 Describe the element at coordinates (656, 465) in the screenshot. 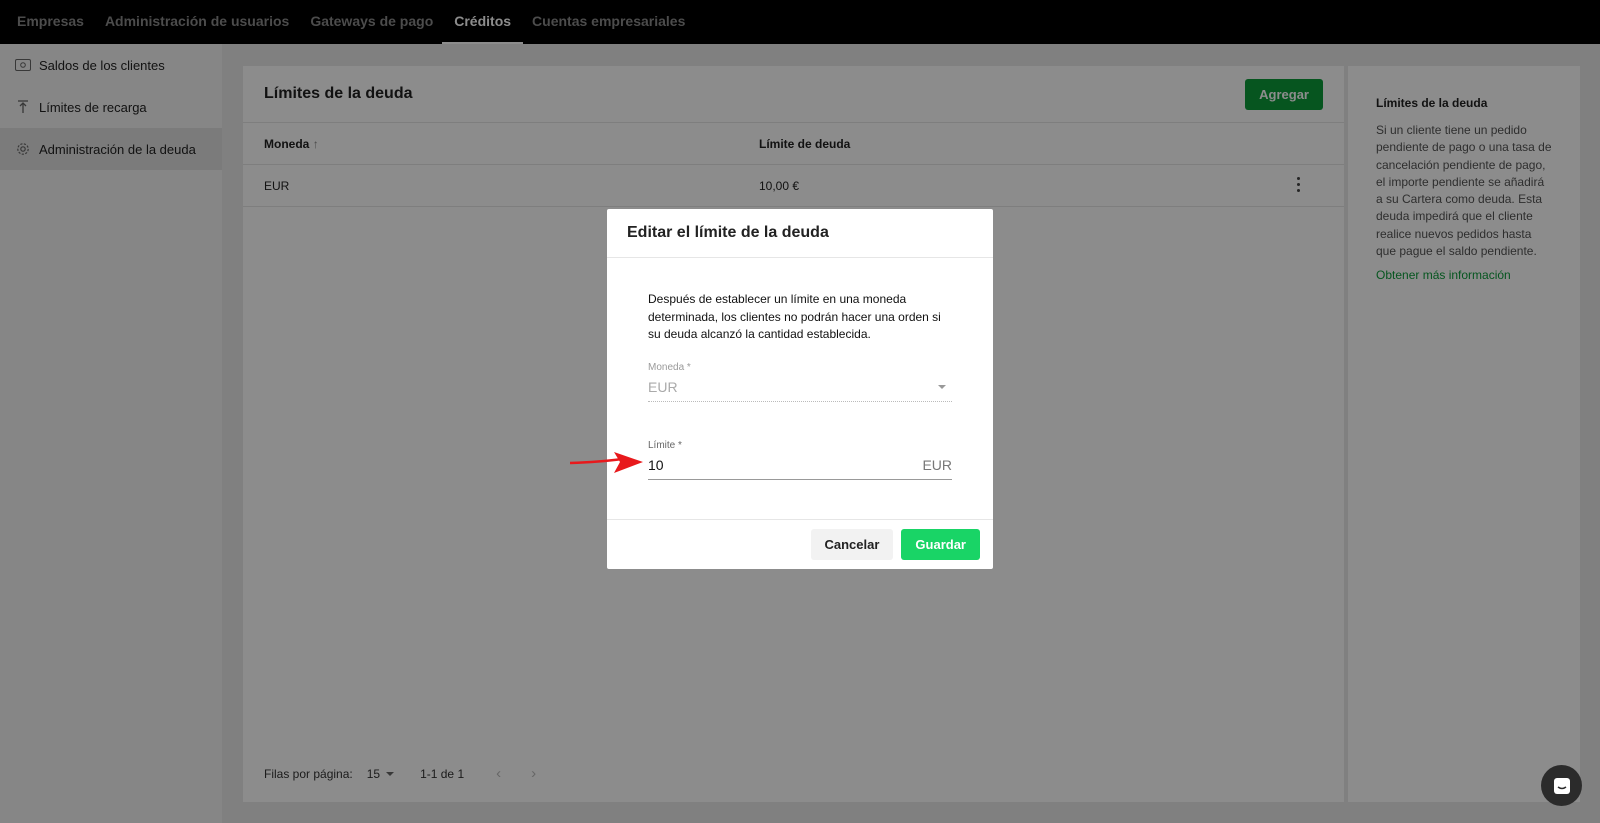

I see `limit-input: 10` at that location.